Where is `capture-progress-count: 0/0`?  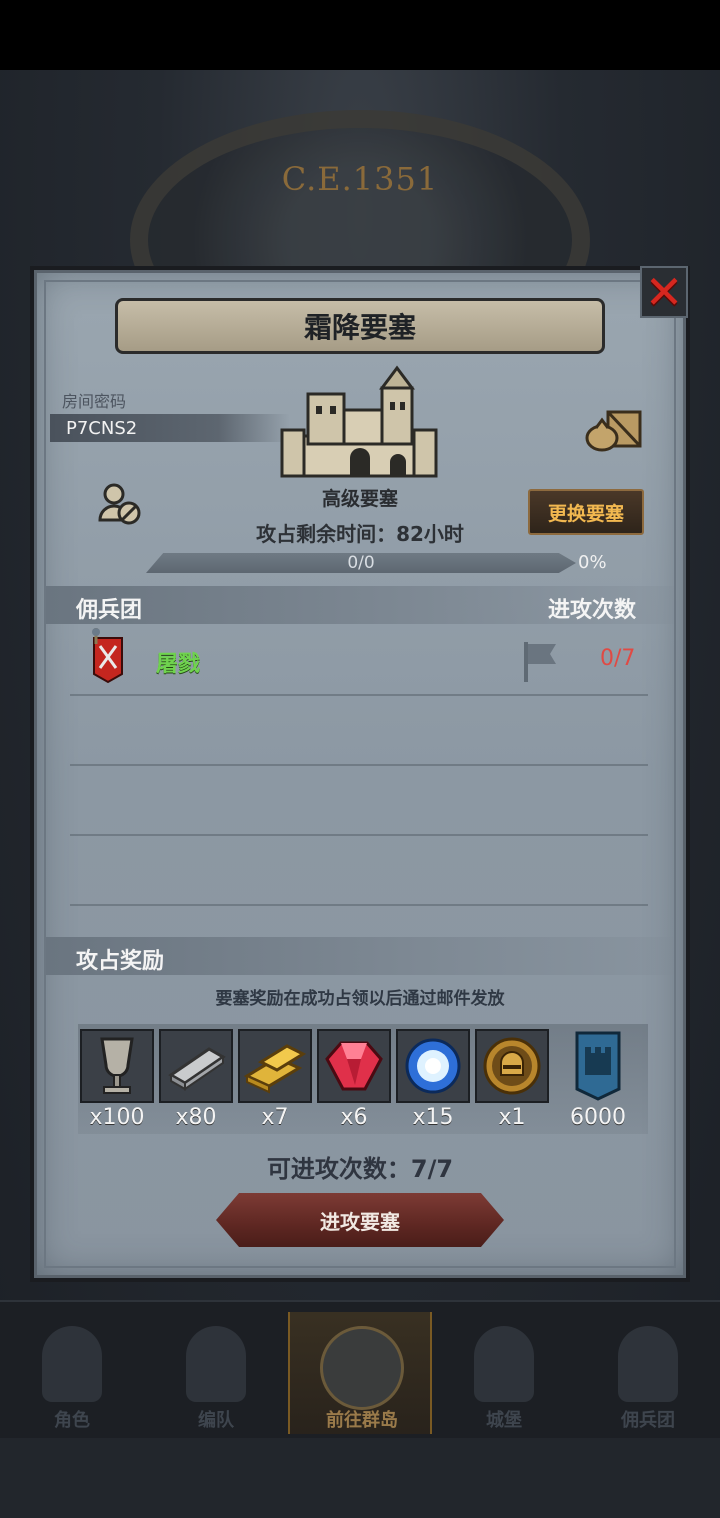
capture-progress-count: 0/0 is located at coordinates (361, 563).